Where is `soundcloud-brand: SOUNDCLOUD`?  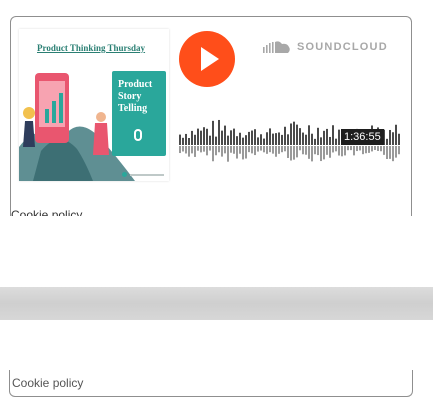
soundcloud-brand: SOUNDCLOUD is located at coordinates (325, 47).